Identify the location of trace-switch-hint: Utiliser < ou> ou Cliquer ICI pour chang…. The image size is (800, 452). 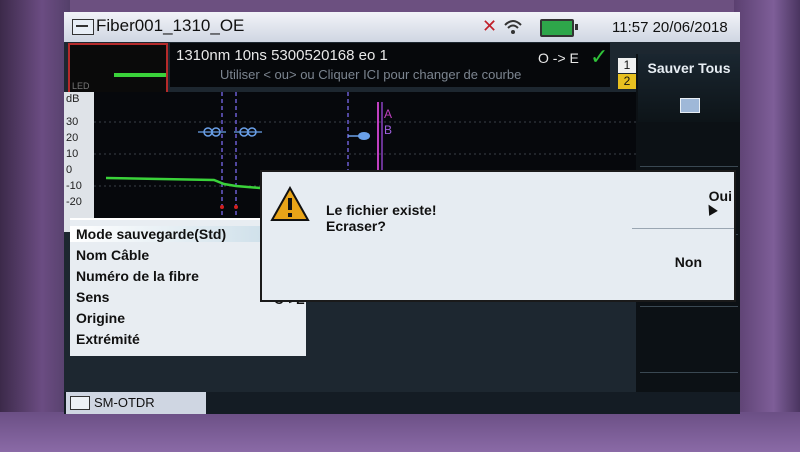
(370, 74).